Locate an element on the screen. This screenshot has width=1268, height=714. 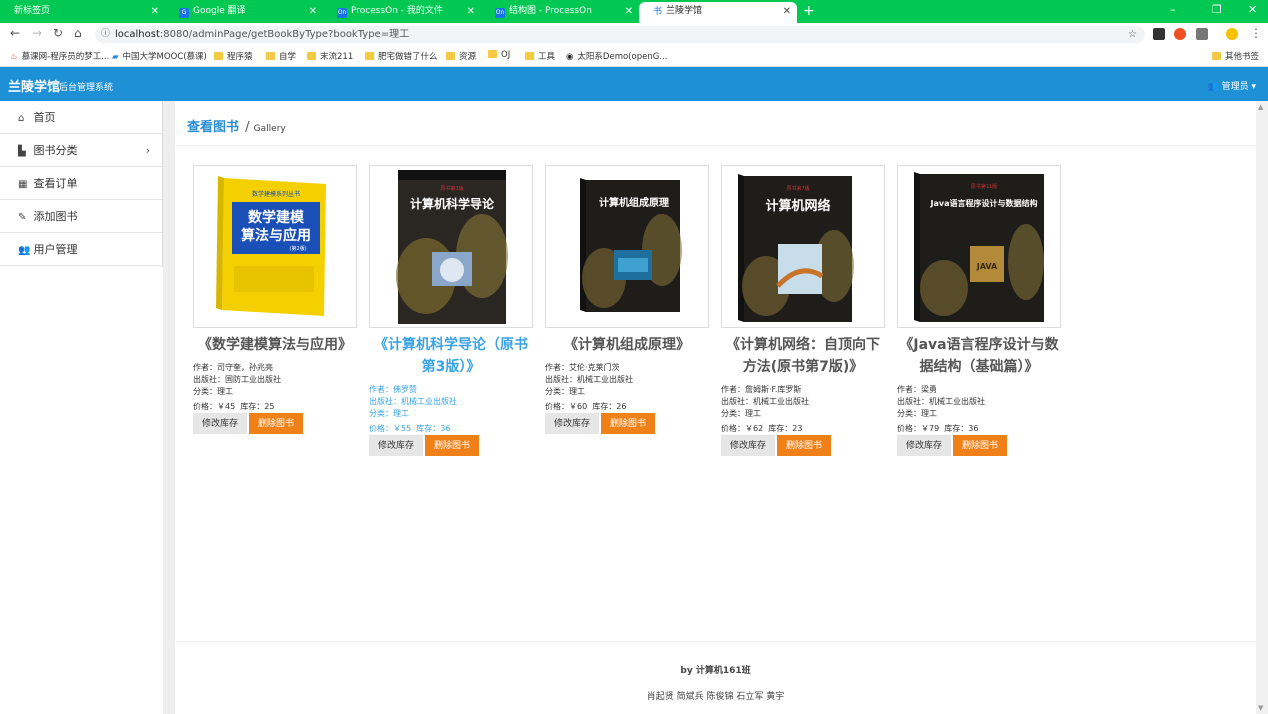
book-price: ￥55 is located at coordinates (402, 428).